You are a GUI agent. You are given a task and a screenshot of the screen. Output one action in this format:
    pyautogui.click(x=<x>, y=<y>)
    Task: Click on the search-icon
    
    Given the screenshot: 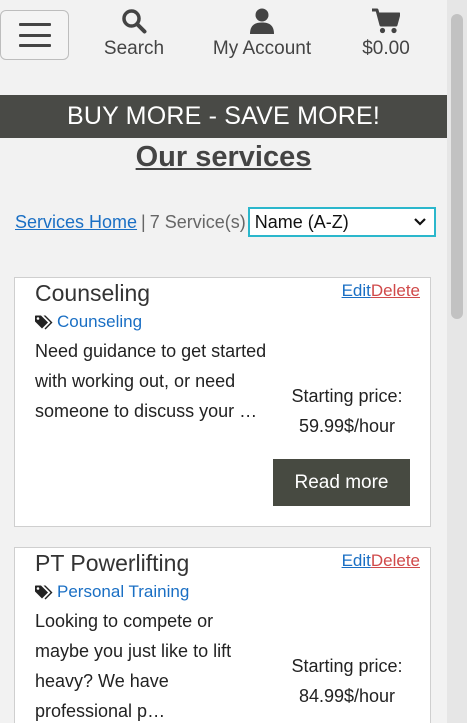 What is the action you would take?
    pyautogui.click(x=134, y=21)
    